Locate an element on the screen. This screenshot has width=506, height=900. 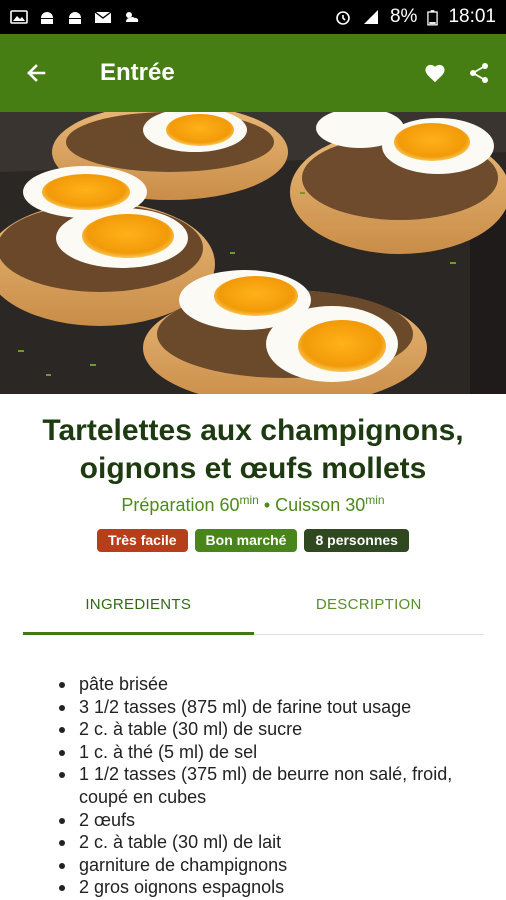
recipe-badges: Très facile Bon marché 8 personnes is located at coordinates (253, 540).